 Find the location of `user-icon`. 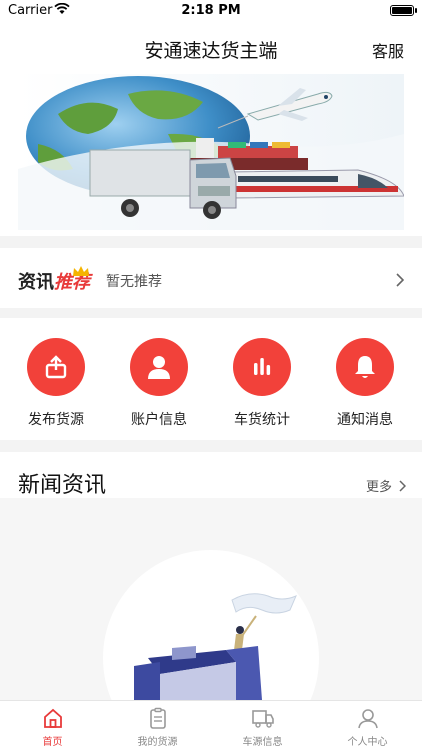

user-icon is located at coordinates (159, 367).